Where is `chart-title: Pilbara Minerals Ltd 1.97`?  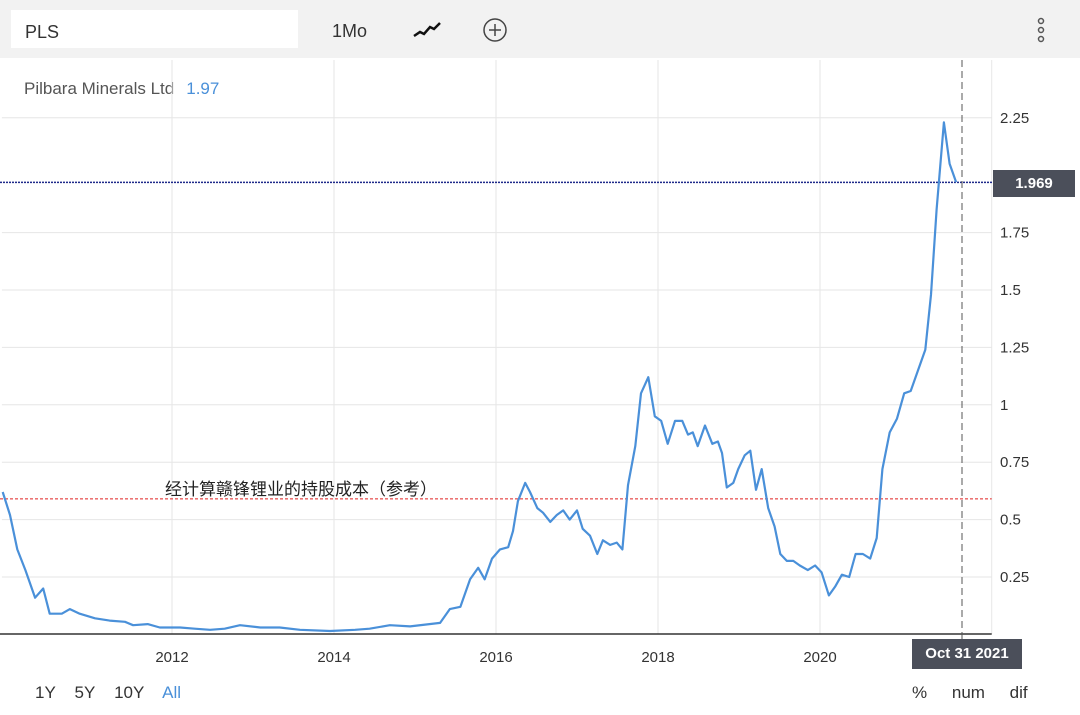 chart-title: Pilbara Minerals Ltd 1.97 is located at coordinates (121, 89).